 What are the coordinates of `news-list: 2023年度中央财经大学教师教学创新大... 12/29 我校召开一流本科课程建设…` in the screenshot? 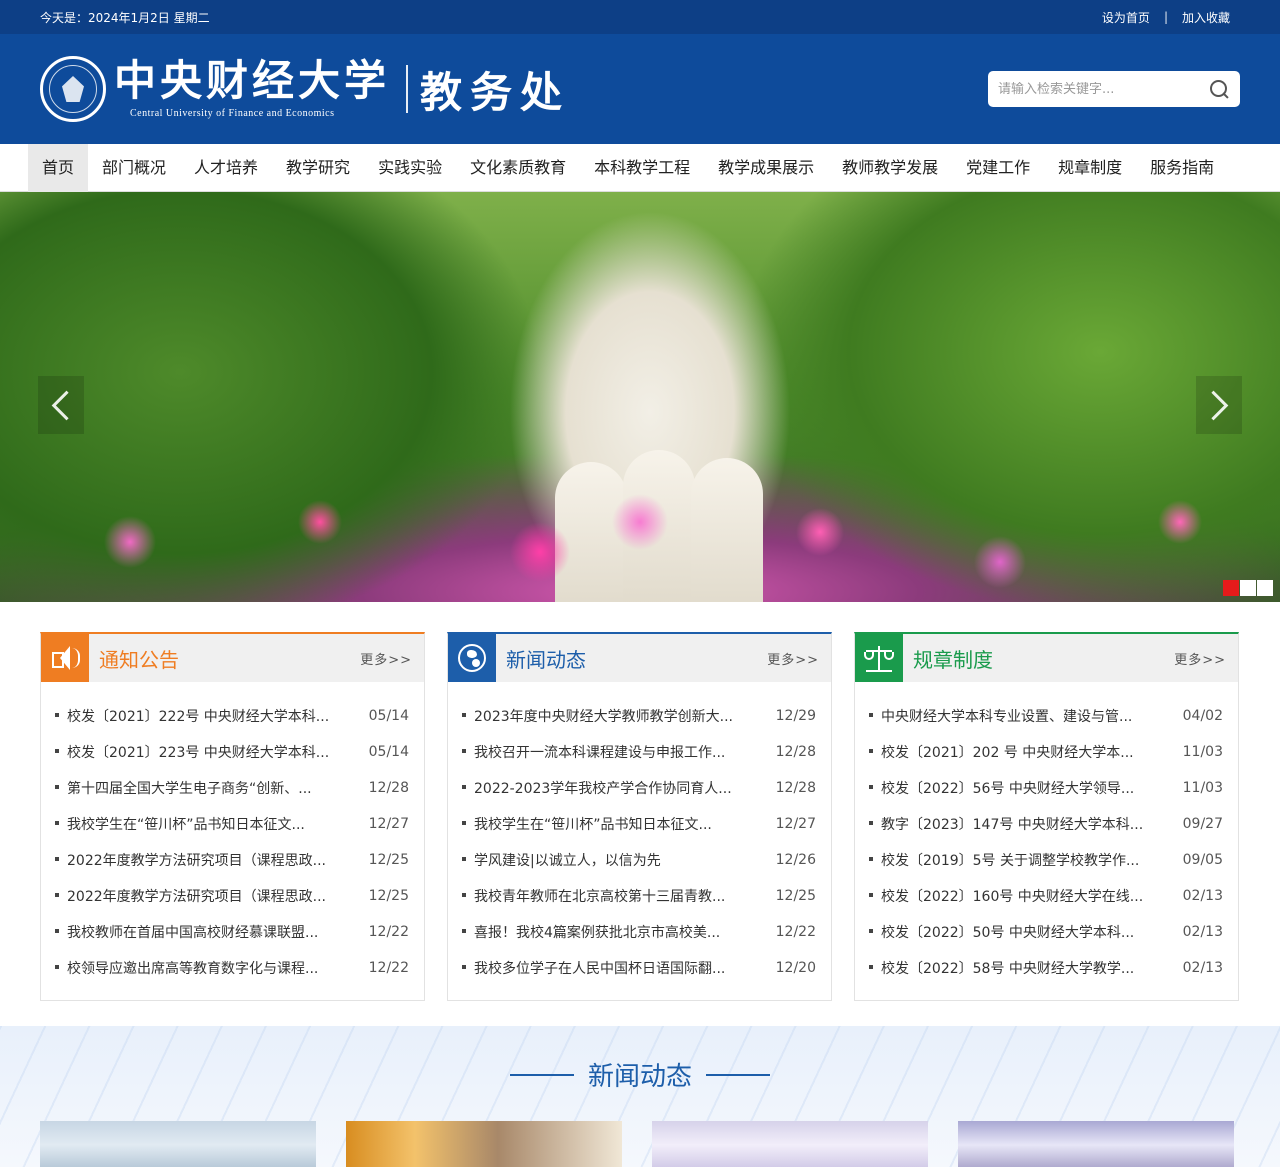 It's located at (639, 834).